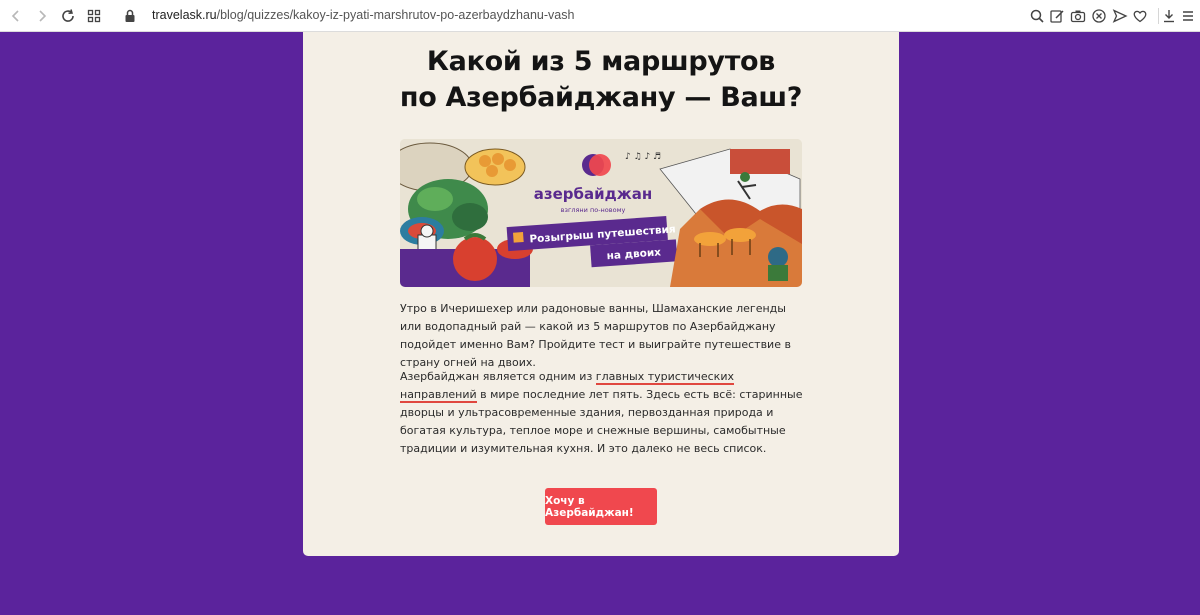  Describe the element at coordinates (593, 210) in the screenshot. I see `banner-tagline: взгляни по-новому` at that location.